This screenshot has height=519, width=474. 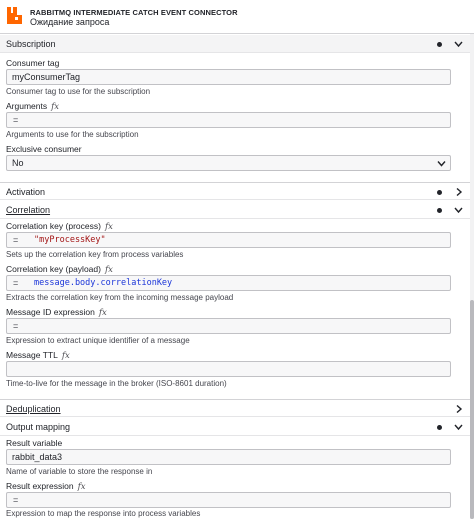 What do you see at coordinates (34, 443) in the screenshot?
I see `result-variable-label: Result variable` at bounding box center [34, 443].